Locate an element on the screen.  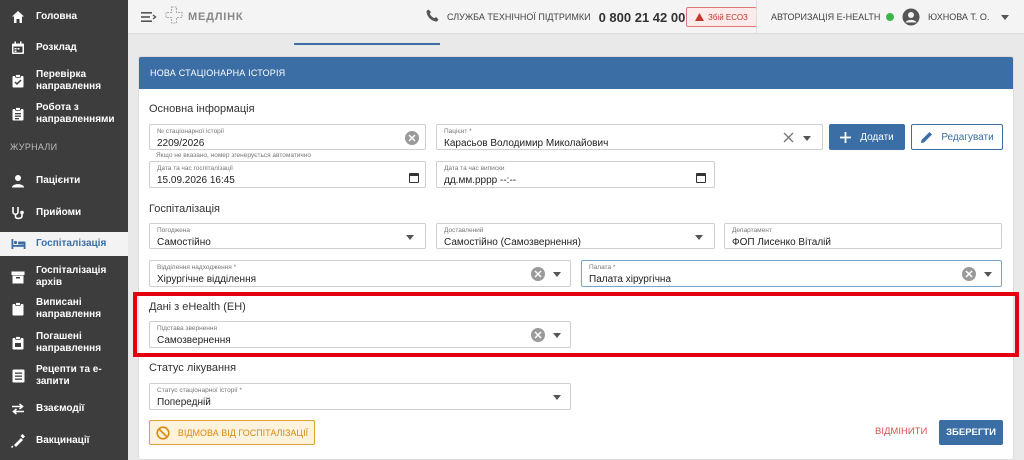
archive-icon is located at coordinates (18, 277).